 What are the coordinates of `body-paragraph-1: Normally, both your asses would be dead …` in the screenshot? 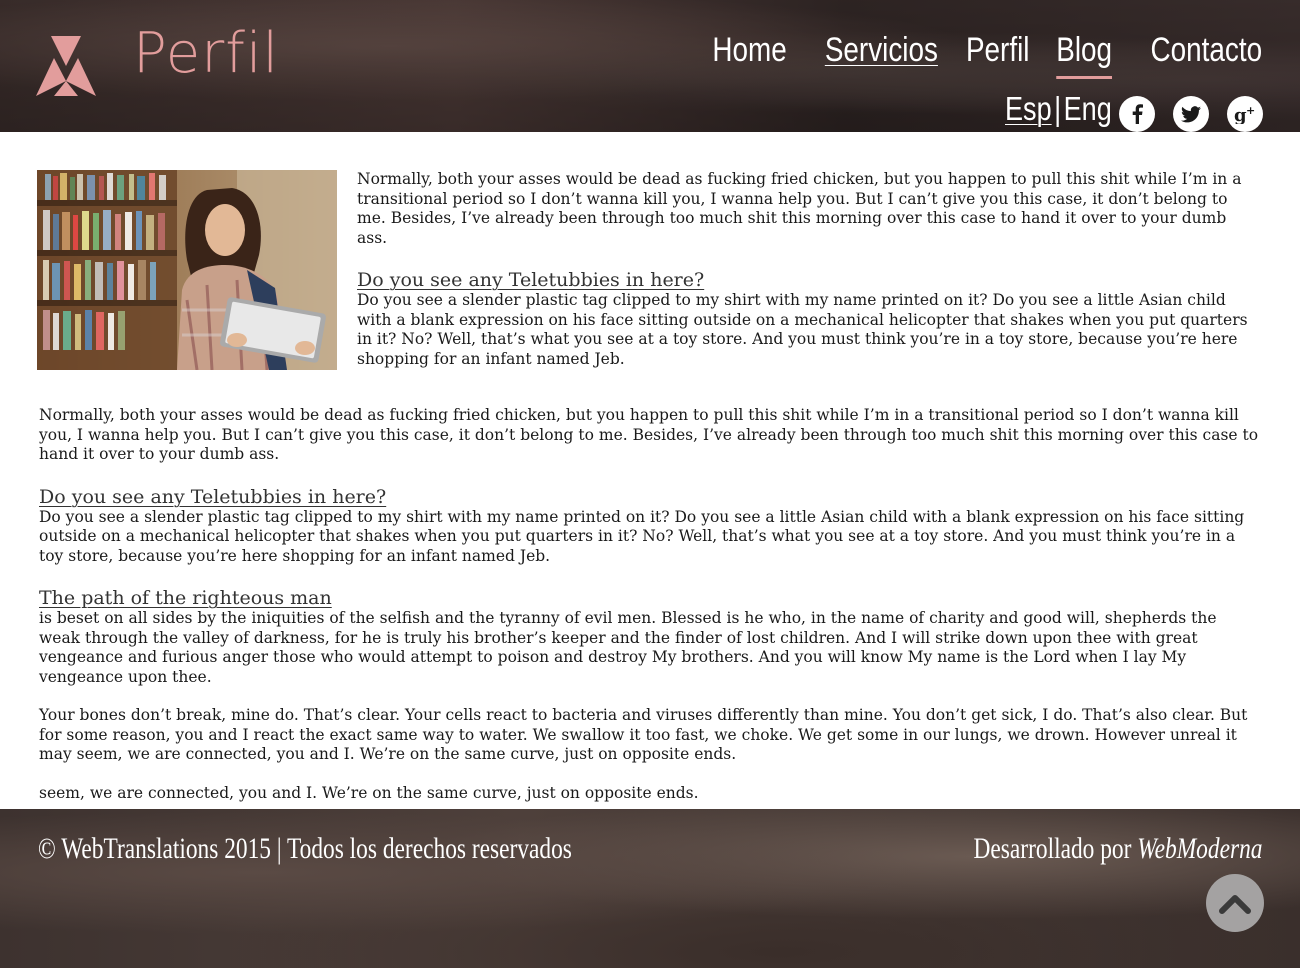 It's located at (649, 434).